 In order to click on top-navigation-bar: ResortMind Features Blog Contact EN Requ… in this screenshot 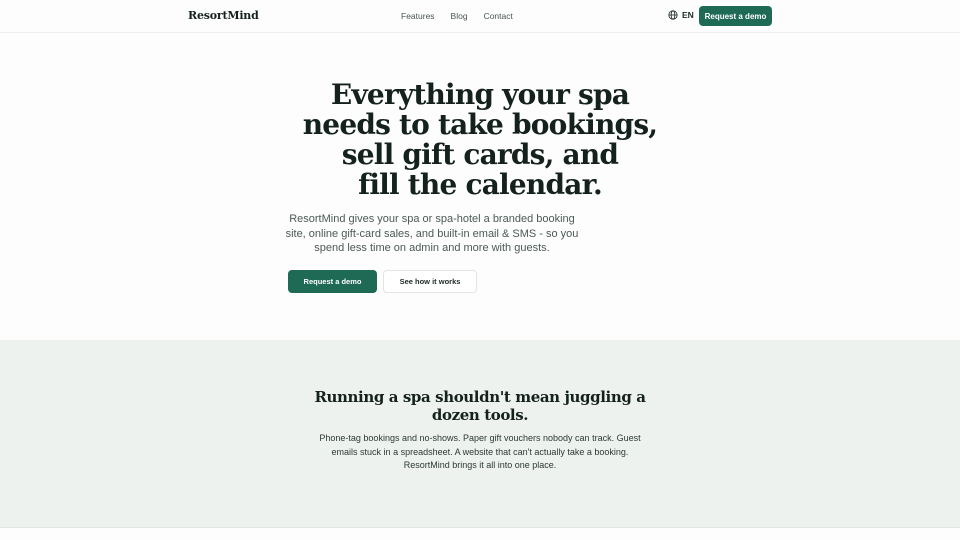, I will do `click(480, 16)`.